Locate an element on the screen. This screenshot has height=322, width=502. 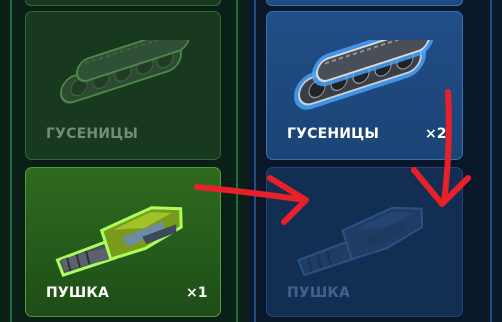
item-count-label: ×1 is located at coordinates (197, 293).